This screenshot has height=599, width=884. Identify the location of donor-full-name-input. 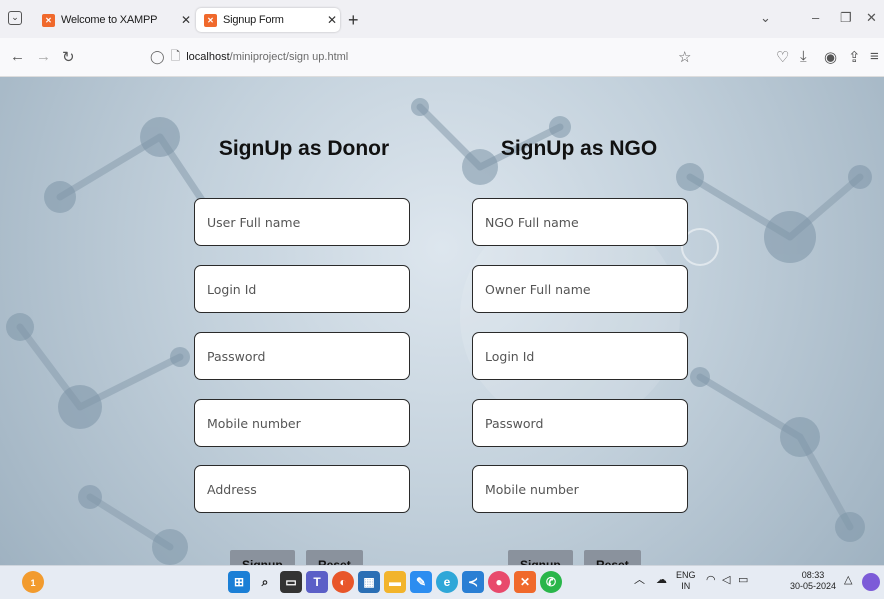
(302, 222).